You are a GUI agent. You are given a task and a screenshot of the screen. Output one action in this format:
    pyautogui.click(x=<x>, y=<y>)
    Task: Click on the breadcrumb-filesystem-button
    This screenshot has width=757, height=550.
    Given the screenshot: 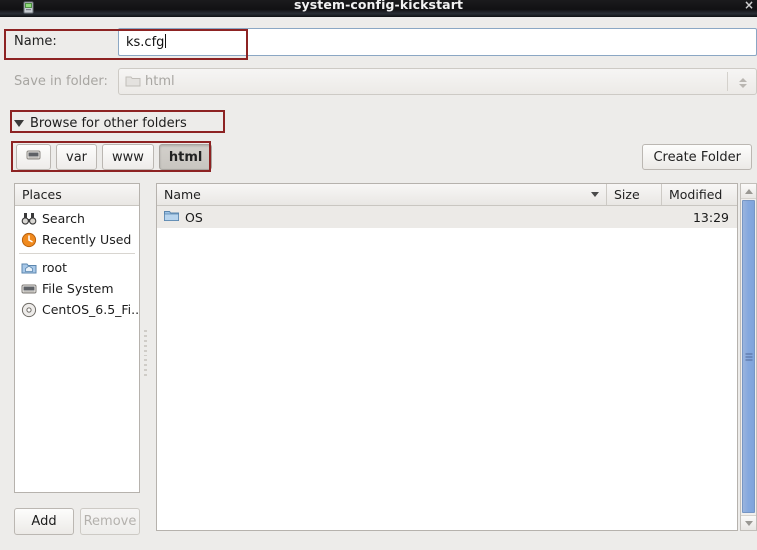 What is the action you would take?
    pyautogui.click(x=33, y=157)
    